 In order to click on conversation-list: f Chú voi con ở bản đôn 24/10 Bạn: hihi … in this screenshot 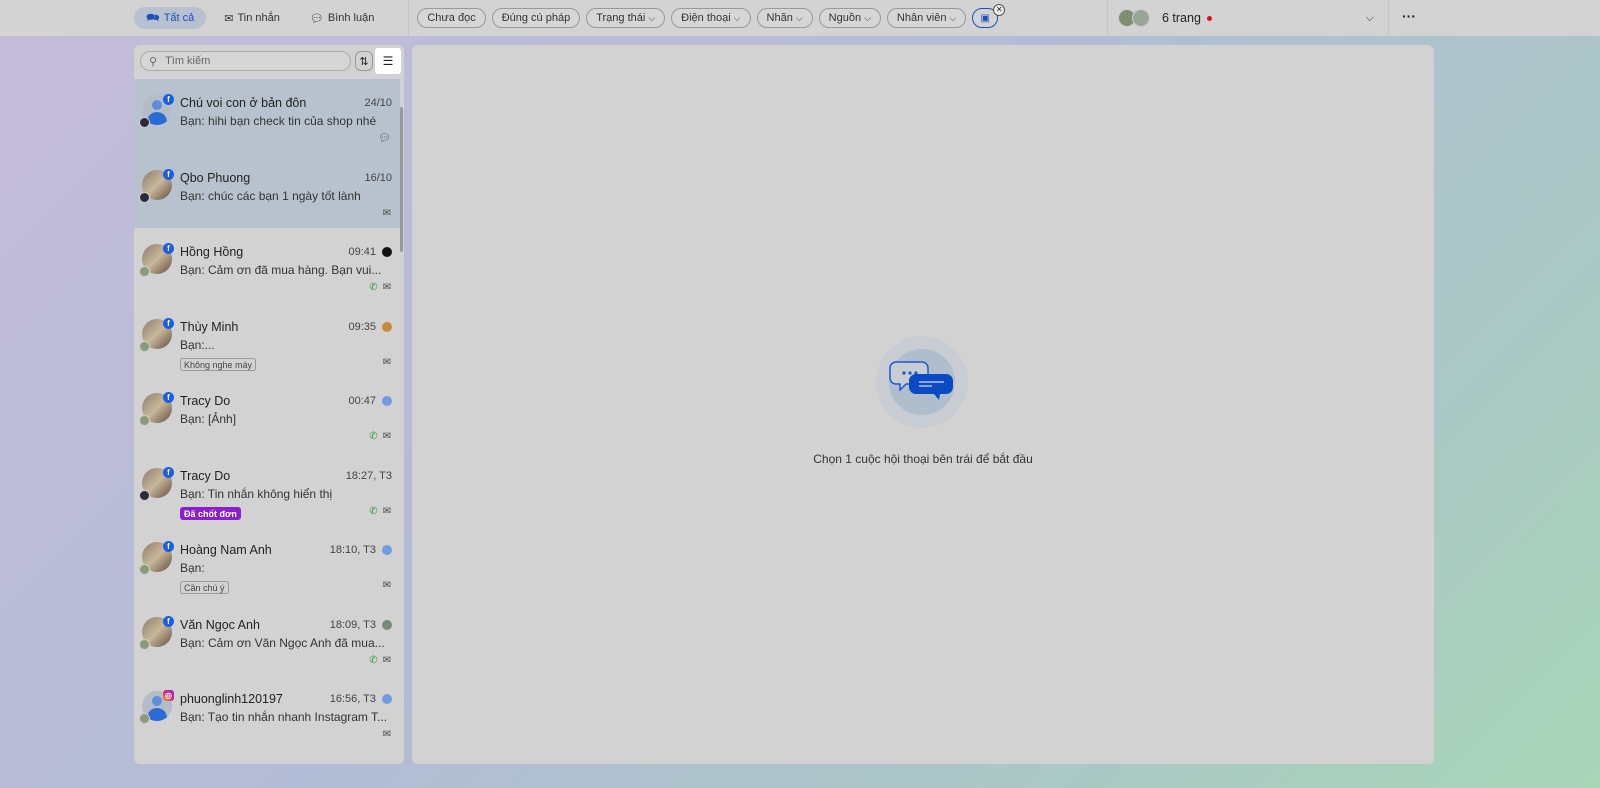, I will do `click(267, 414)`.